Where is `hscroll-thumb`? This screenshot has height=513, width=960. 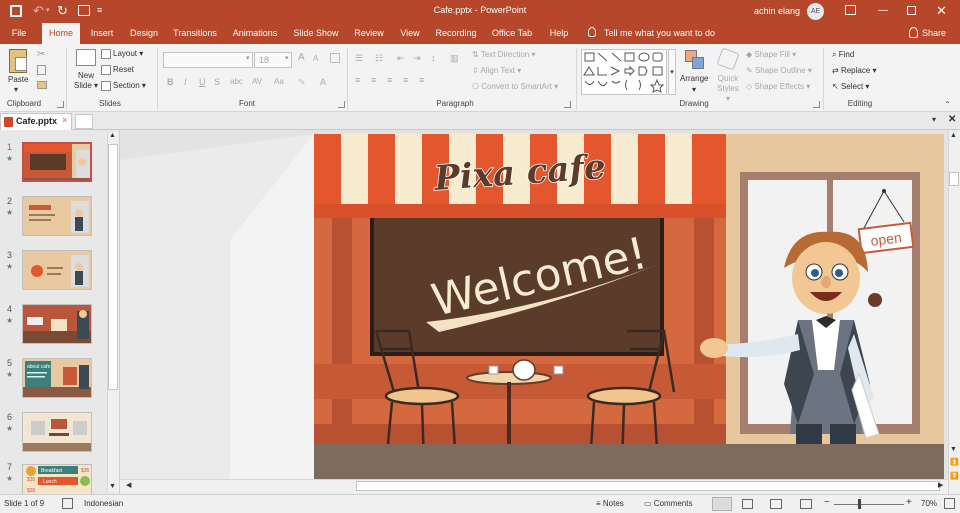
hscroll-thumb is located at coordinates (648, 486).